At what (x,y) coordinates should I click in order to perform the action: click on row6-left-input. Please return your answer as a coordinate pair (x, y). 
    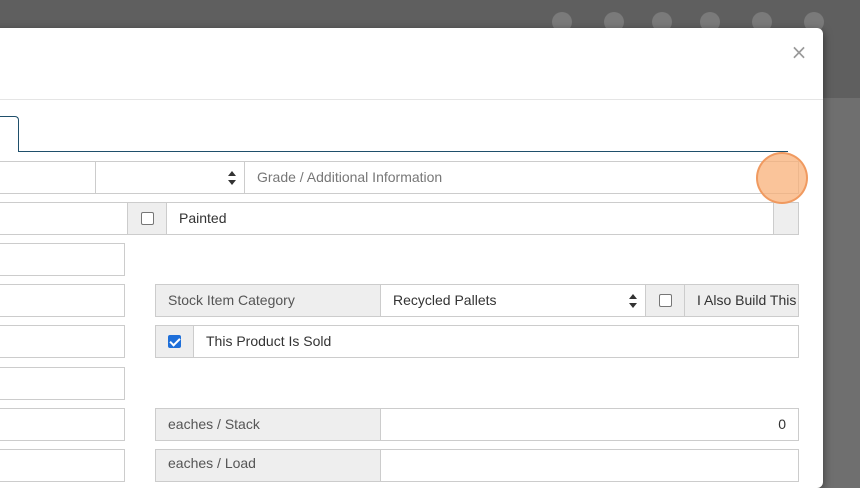
    Looking at the image, I should click on (62, 383).